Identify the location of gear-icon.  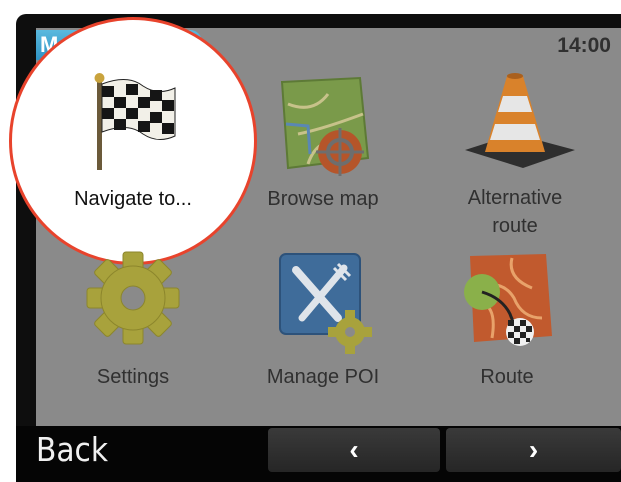
(133, 298).